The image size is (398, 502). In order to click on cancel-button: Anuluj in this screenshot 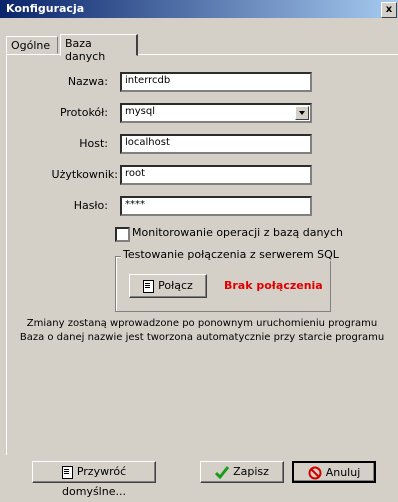, I will do `click(334, 472)`.